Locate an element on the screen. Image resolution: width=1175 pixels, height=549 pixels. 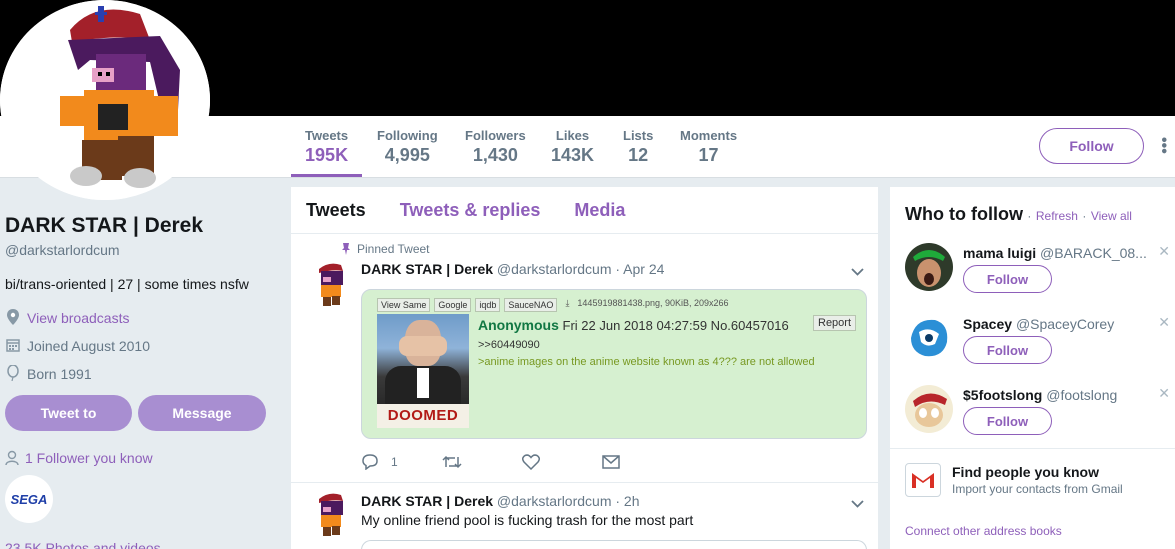
like-icon is located at coordinates (530, 462).